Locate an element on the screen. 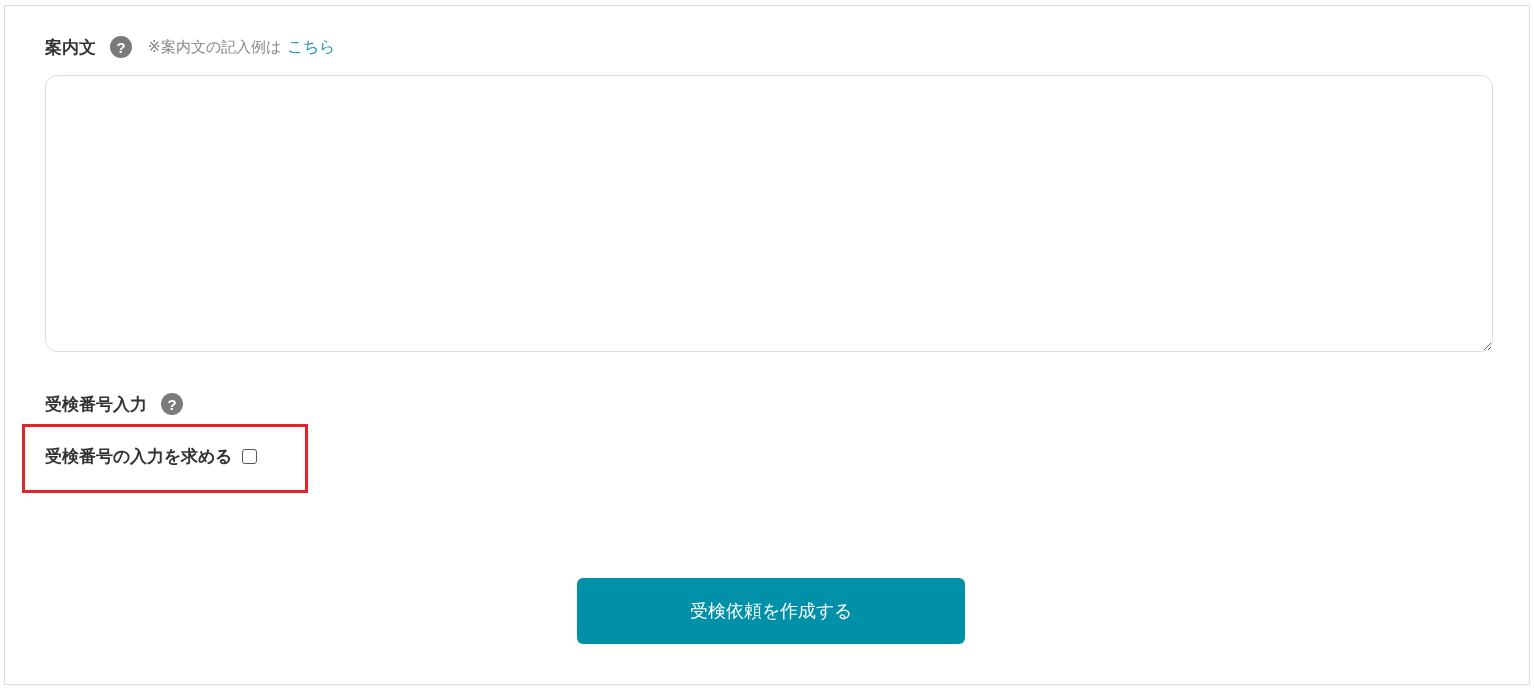  checkbox is located at coordinates (249, 456).